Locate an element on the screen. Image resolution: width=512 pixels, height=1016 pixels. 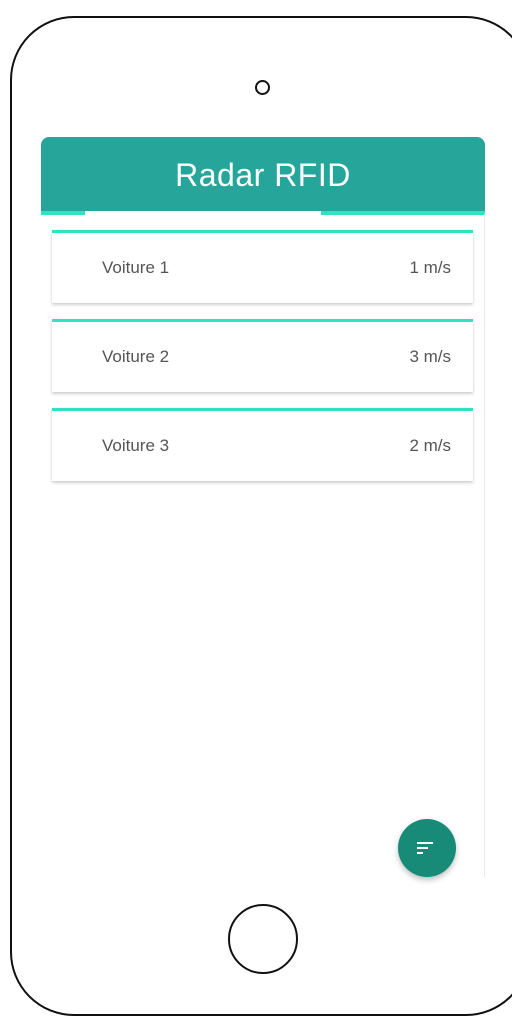
tab-indicator-right is located at coordinates (403, 213).